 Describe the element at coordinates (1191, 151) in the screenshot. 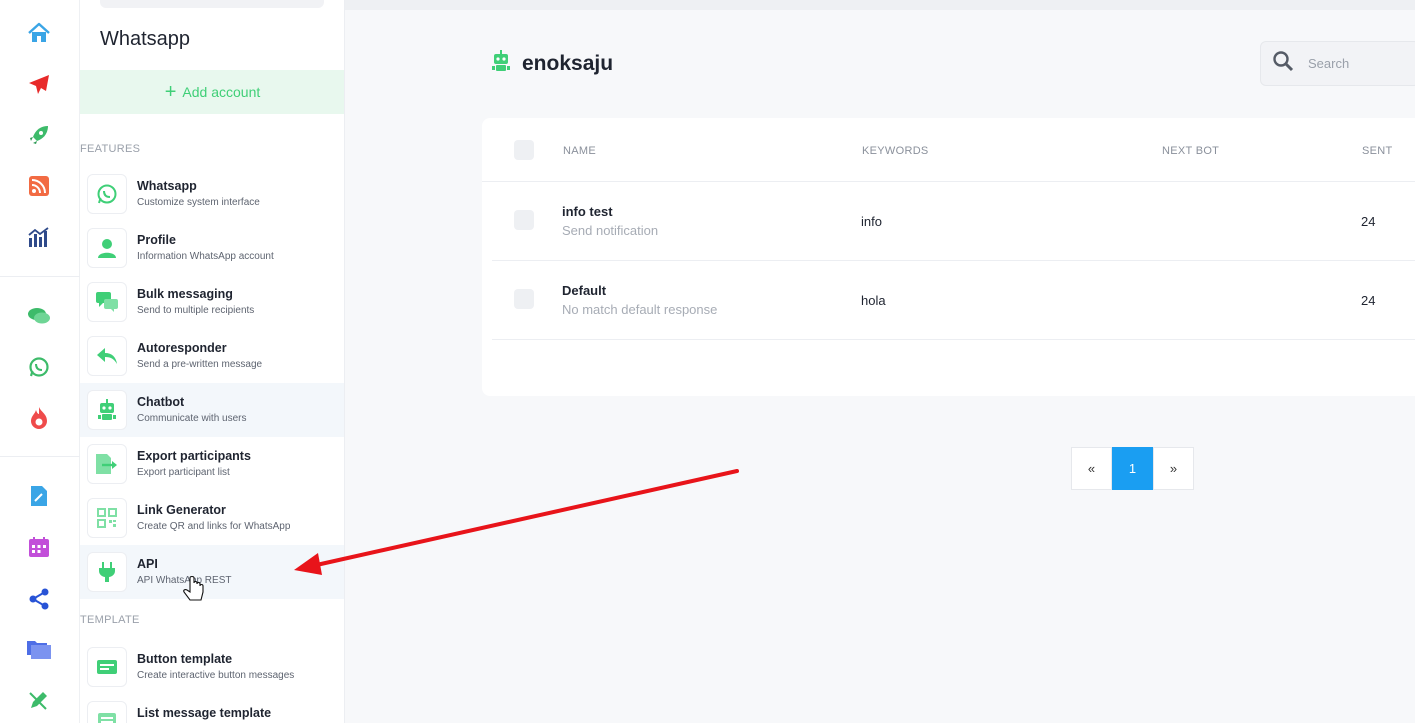

I see `column-header-next-bot: NEXT BOT` at that location.